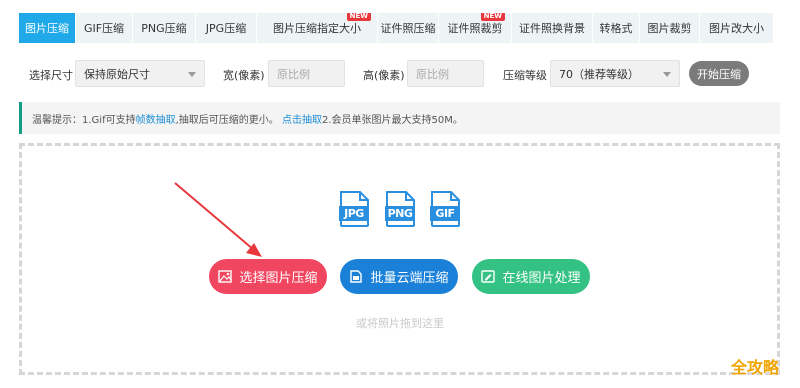  I want to click on height-placeholder: 原比例, so click(432, 74).